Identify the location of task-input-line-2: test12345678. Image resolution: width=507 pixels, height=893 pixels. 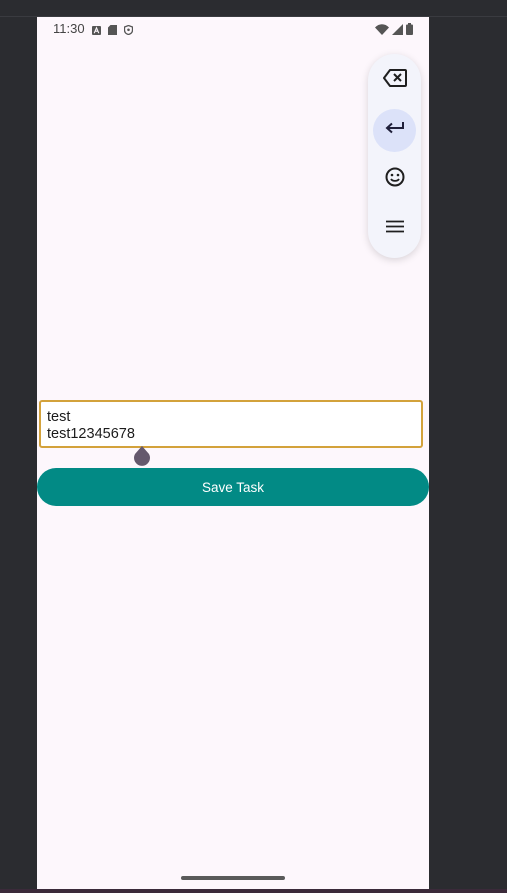
(91, 434).